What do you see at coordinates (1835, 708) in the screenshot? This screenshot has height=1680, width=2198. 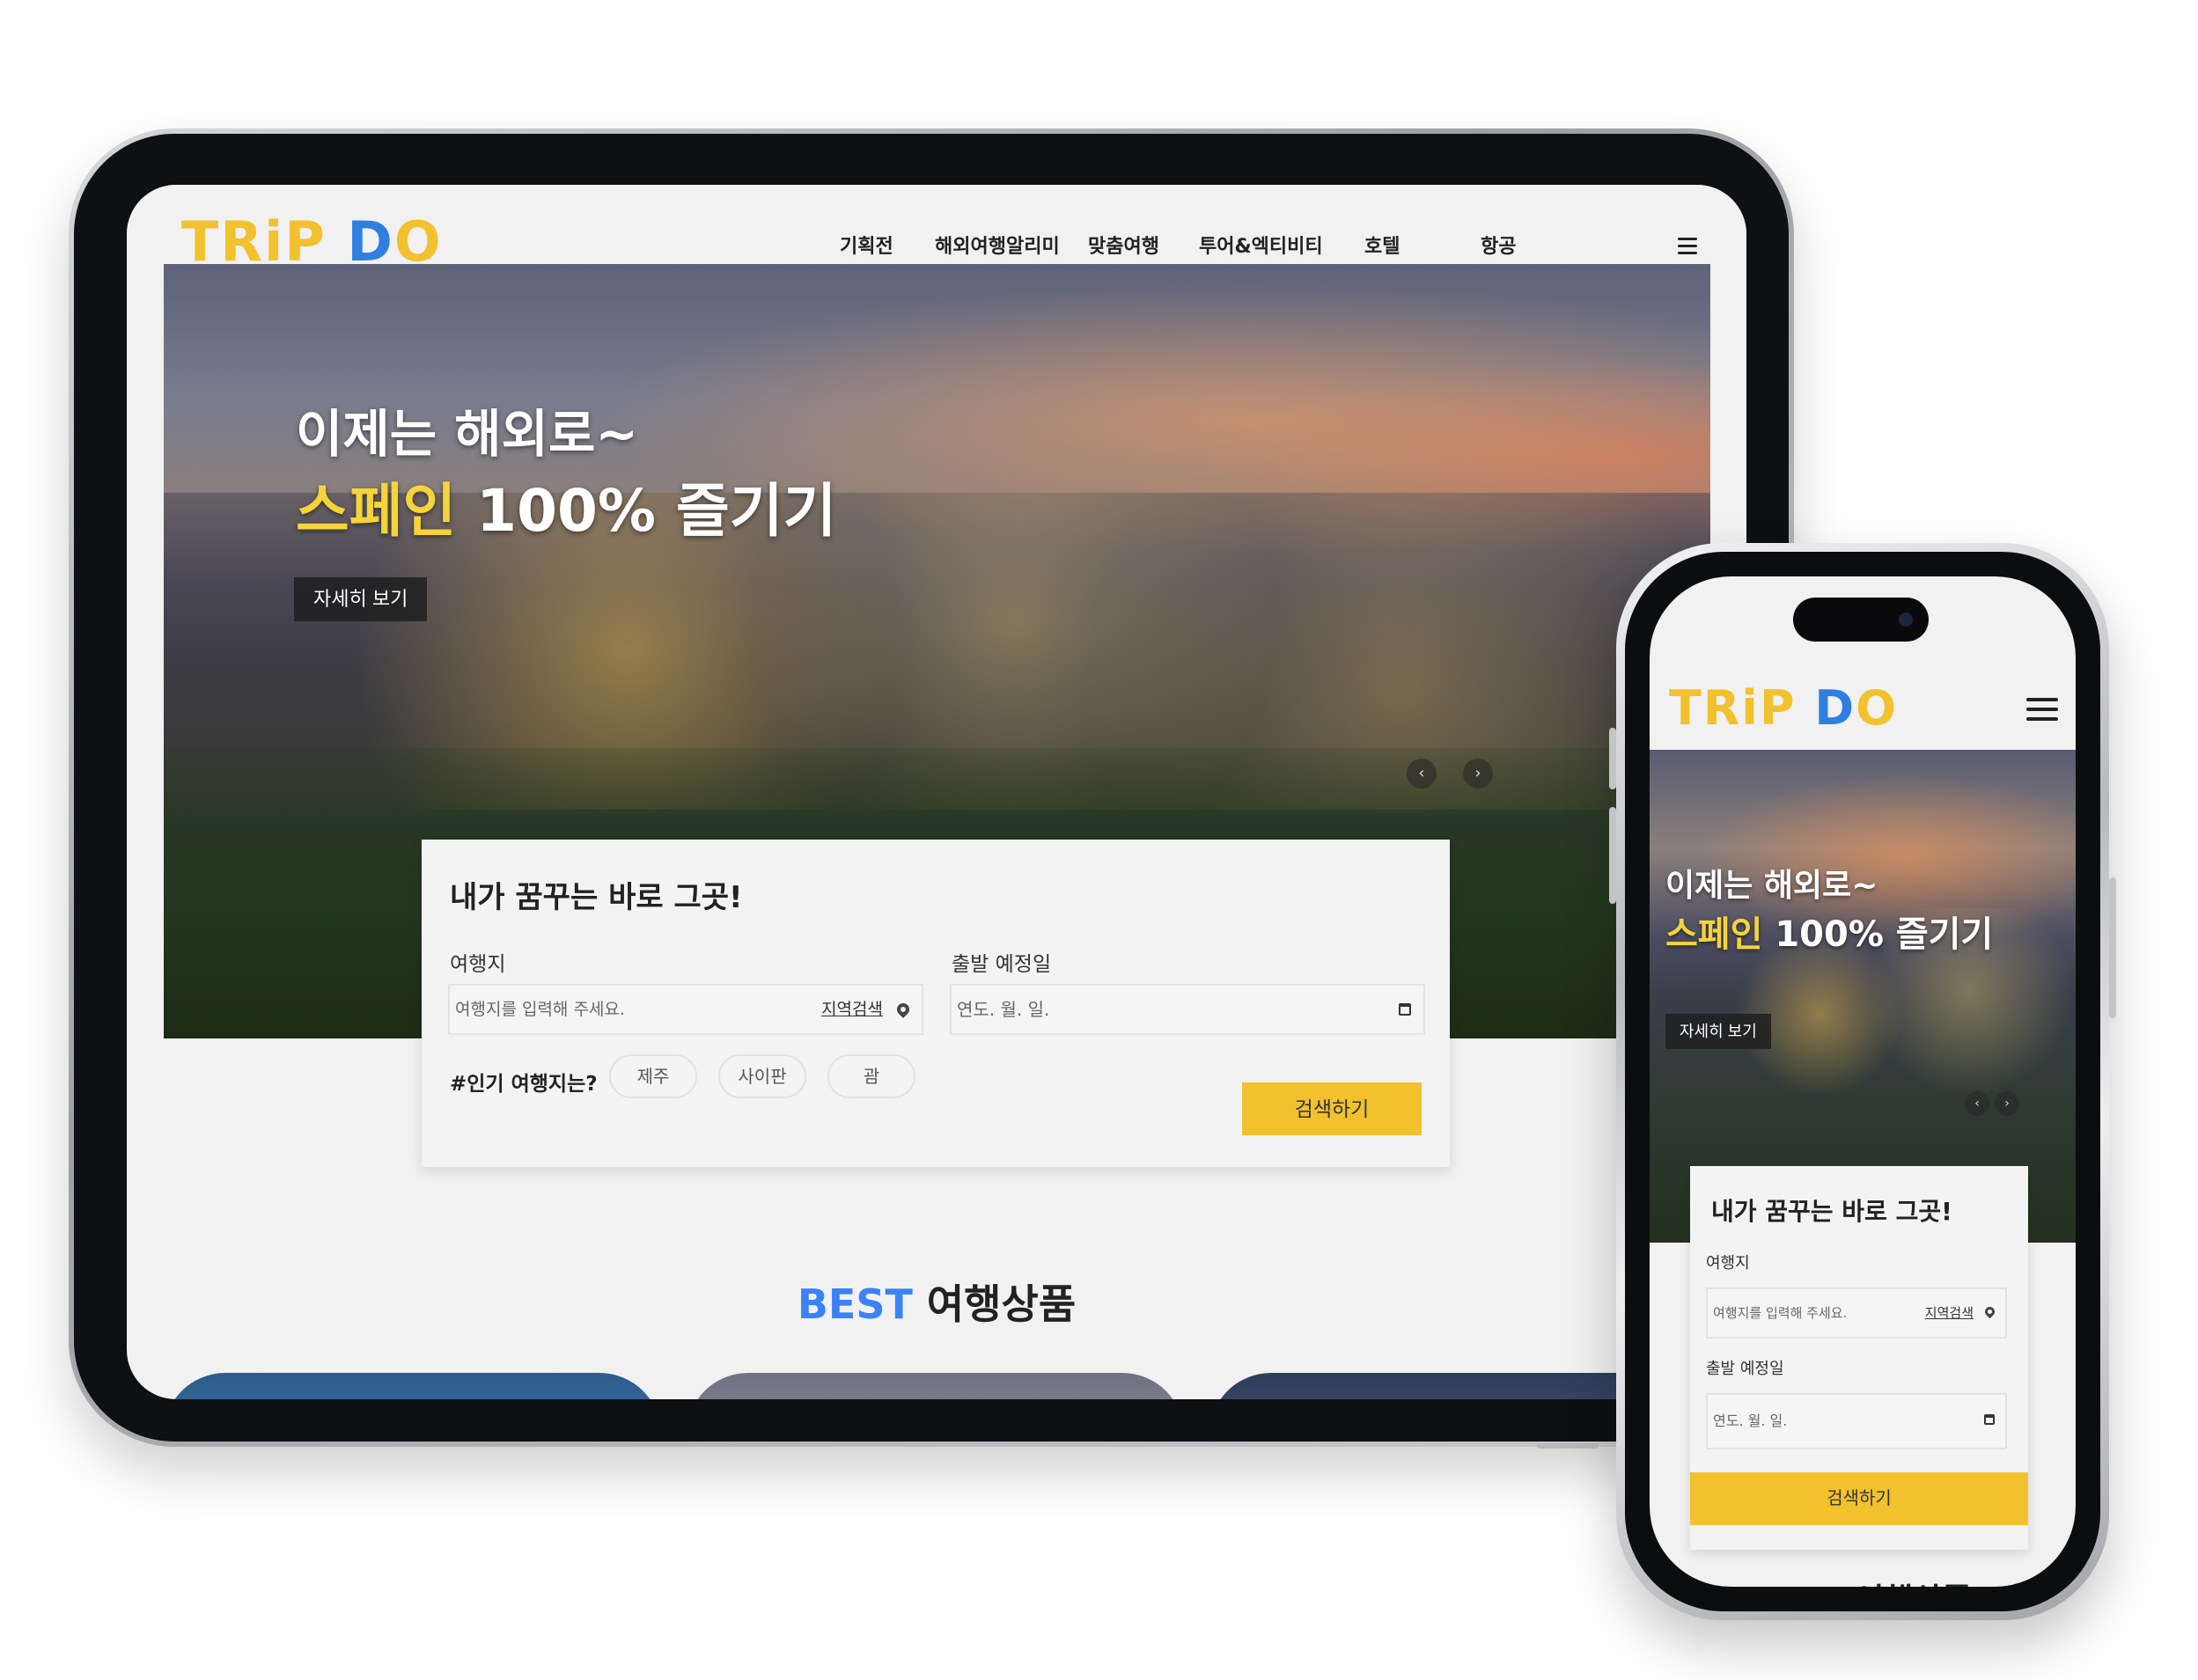 I see `logo-plane-icon: D` at bounding box center [1835, 708].